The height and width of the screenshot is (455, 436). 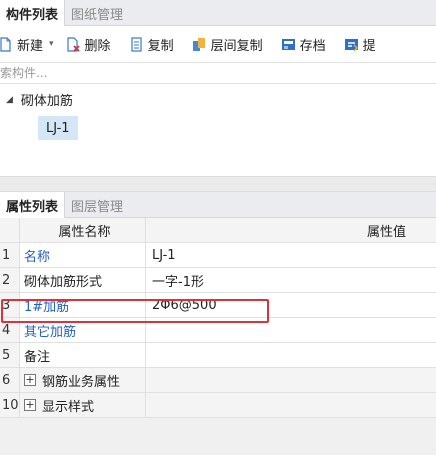 I want to click on property-group-name: + 钢筋业务属性, so click(x=83, y=380).